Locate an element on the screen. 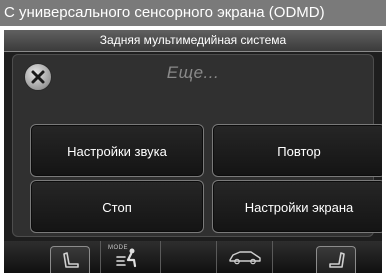 This screenshot has width=386, height=273. seat-left-button is located at coordinates (70, 259).